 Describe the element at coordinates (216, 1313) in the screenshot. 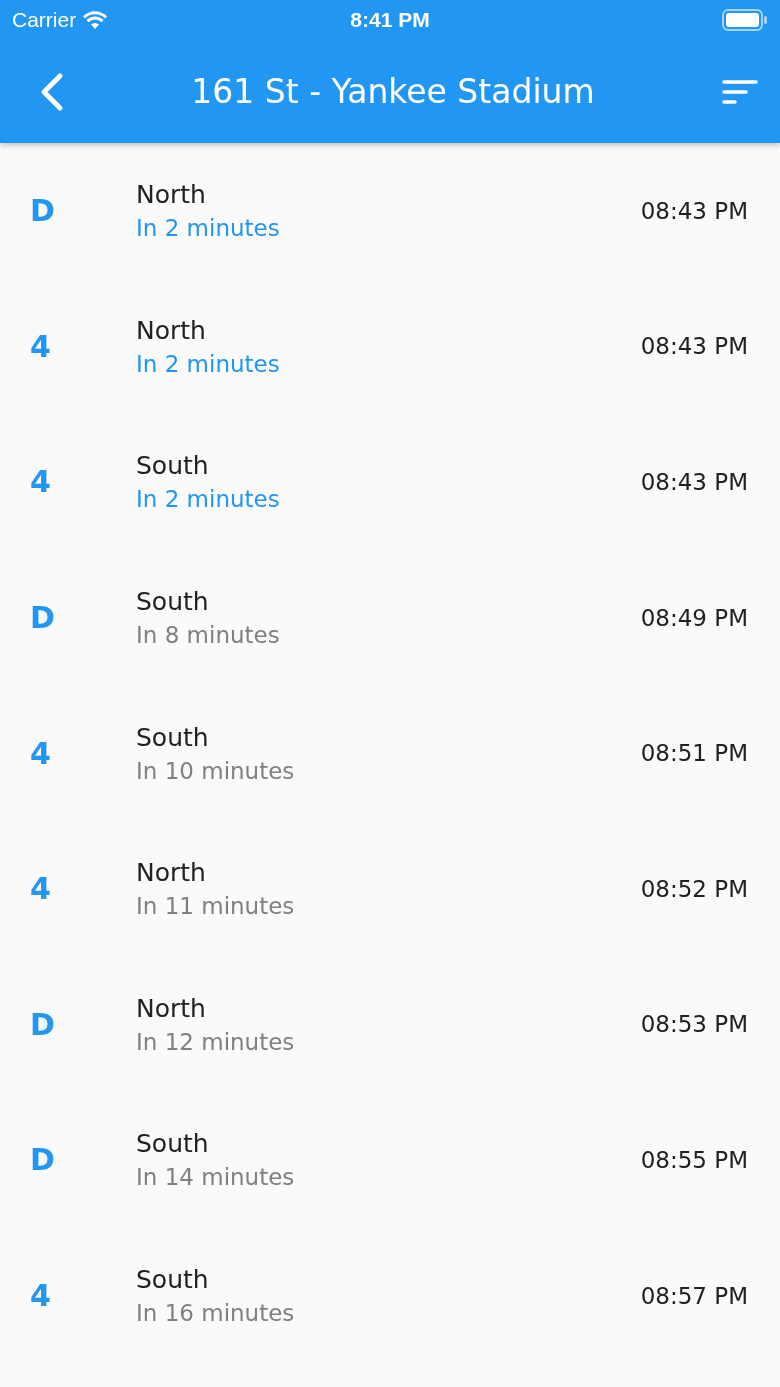

I see `eta-label: In 16 minutes` at that location.